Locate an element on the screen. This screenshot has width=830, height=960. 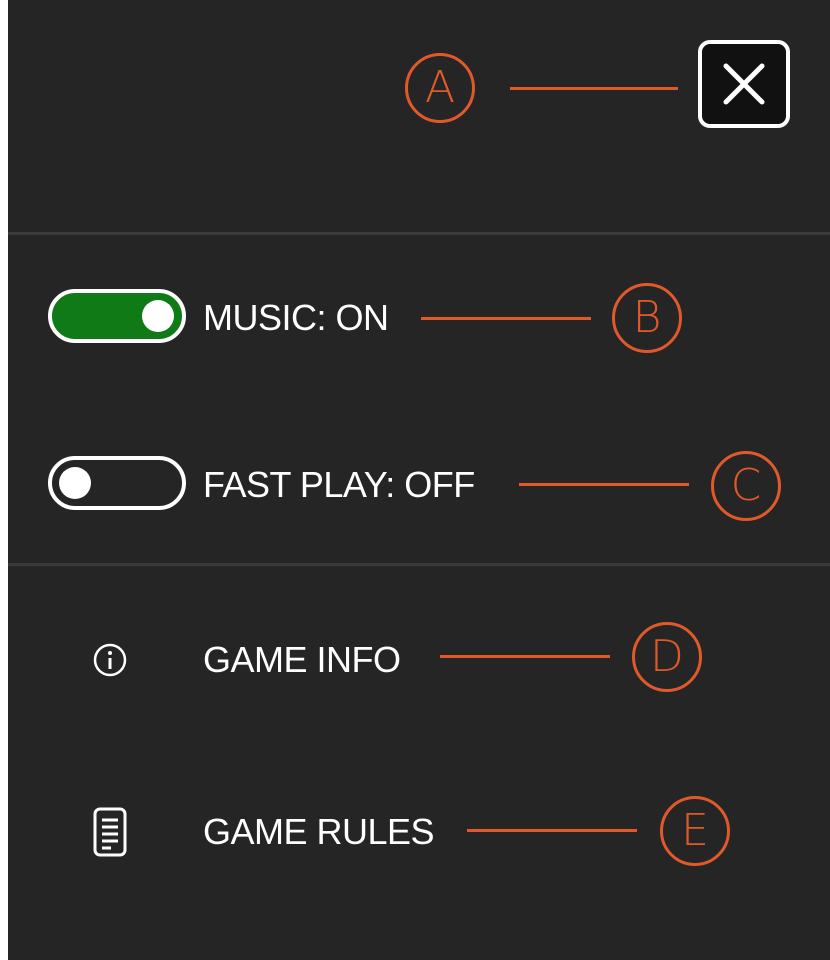
game-info-item: GAME INFO is located at coordinates (250, 660).